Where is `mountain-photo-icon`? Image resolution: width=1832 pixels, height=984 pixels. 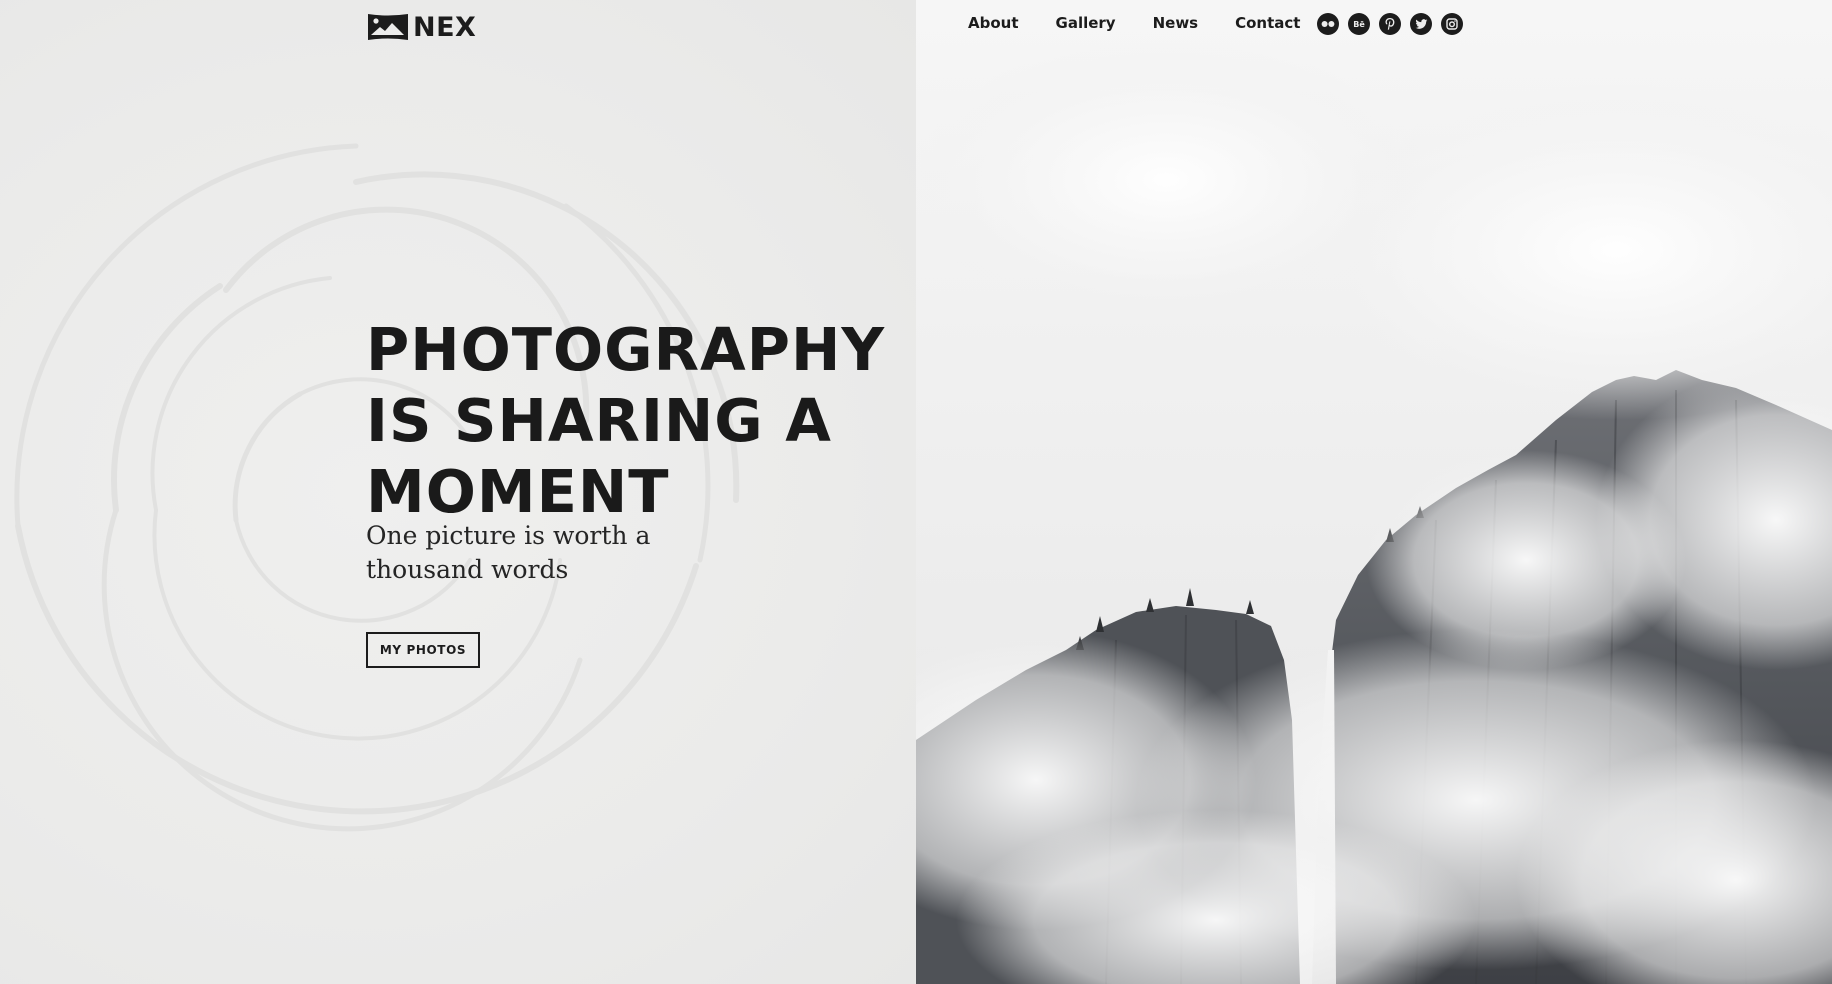
mountain-photo-icon is located at coordinates (388, 27).